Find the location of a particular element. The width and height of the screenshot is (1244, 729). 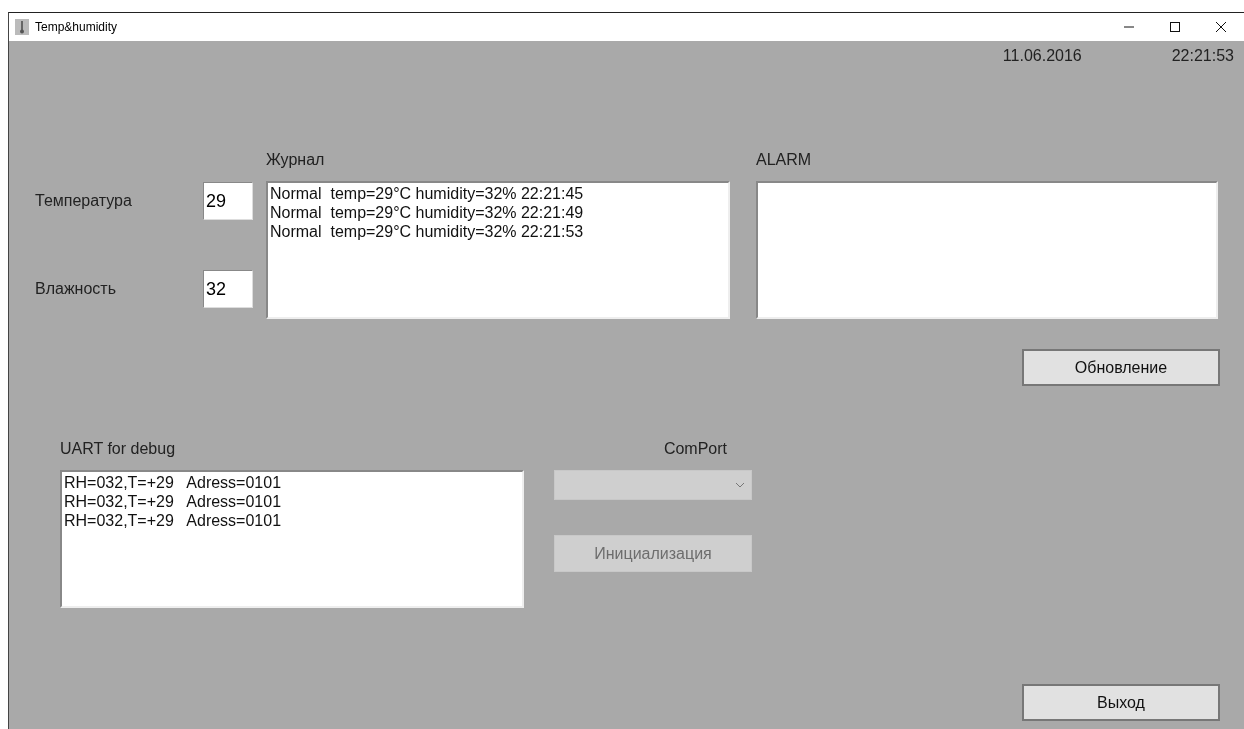

log-line: Normal temp=29°C humidity=32% 22:21:49 is located at coordinates (427, 212).